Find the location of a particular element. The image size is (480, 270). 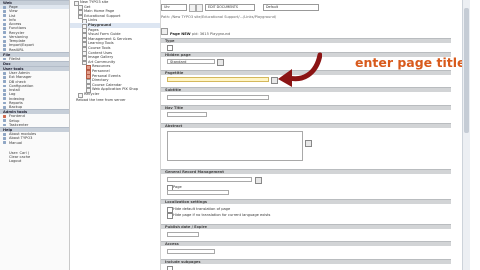

nav-item-label: RealURL is located at coordinates (16, 49).